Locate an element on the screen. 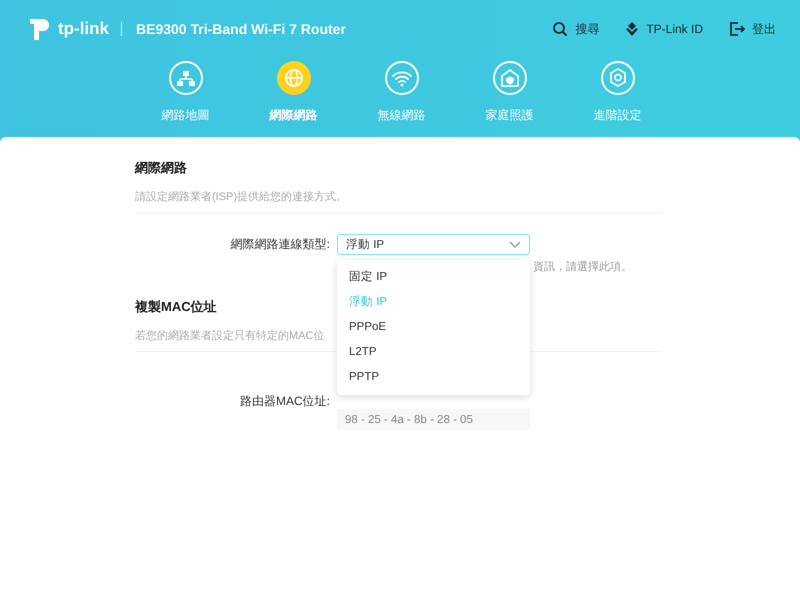 Image resolution: width=800 pixels, height=600 pixels. field-label: 網際網路連線類型: is located at coordinates (280, 244).